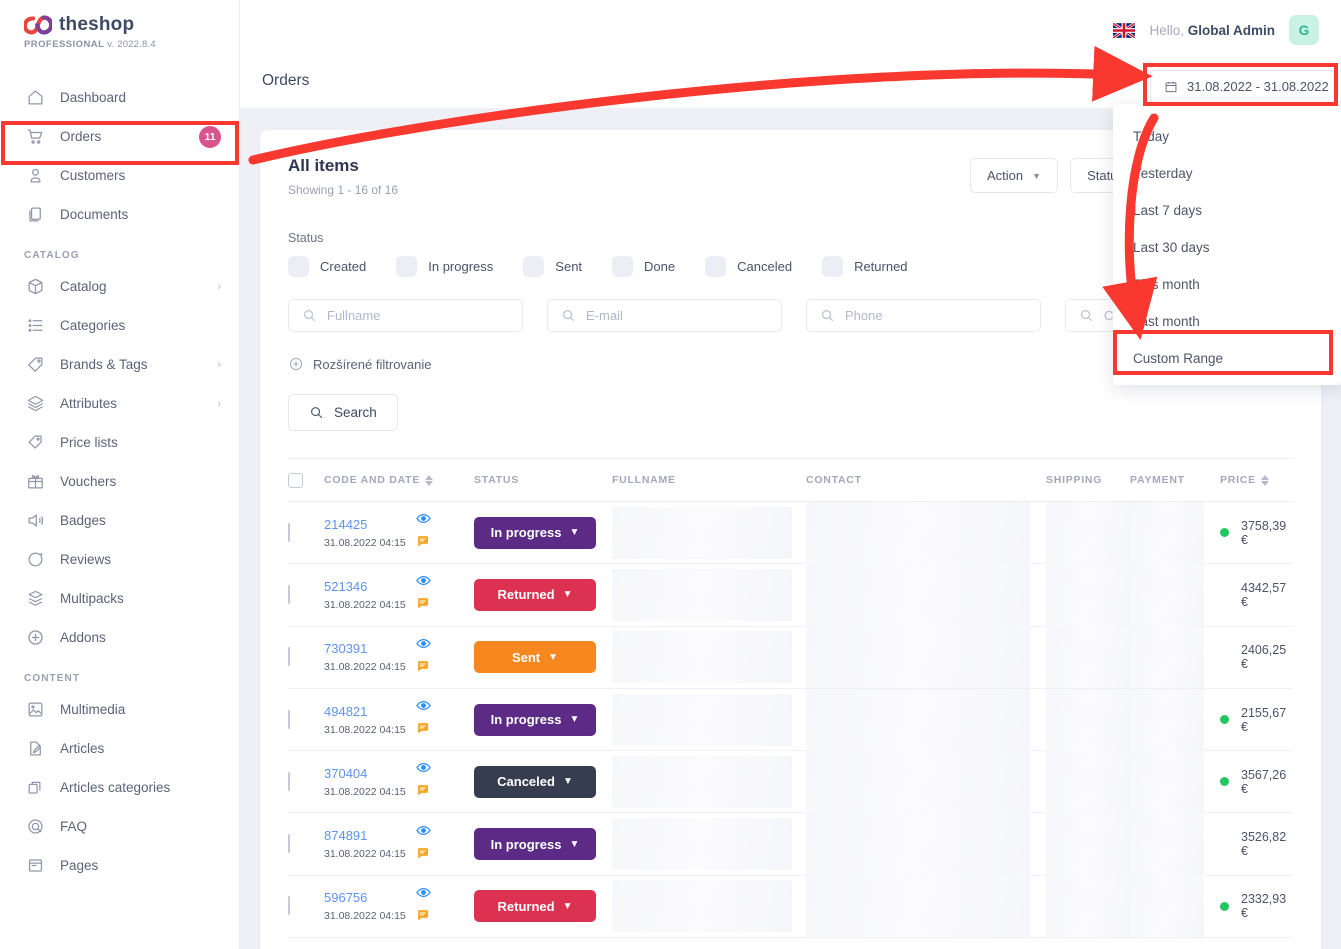  I want to click on sidebar-item-multipacks: Multipacks, so click(119, 598).